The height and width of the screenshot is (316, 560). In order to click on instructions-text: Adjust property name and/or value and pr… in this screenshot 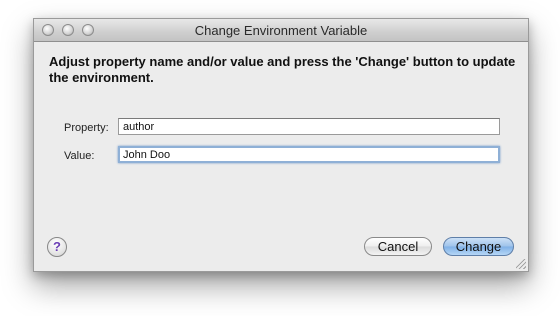, I will do `click(282, 69)`.